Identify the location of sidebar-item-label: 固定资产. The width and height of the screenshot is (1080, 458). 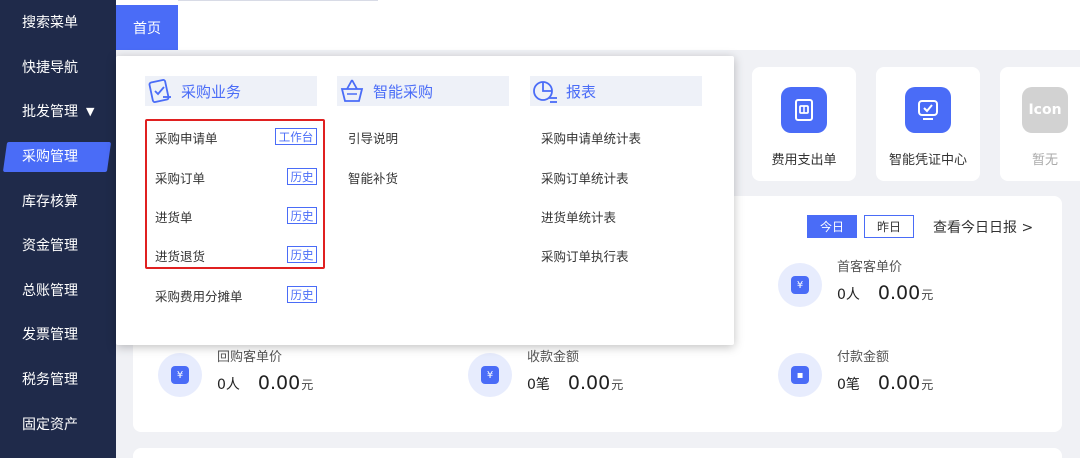
(50, 424).